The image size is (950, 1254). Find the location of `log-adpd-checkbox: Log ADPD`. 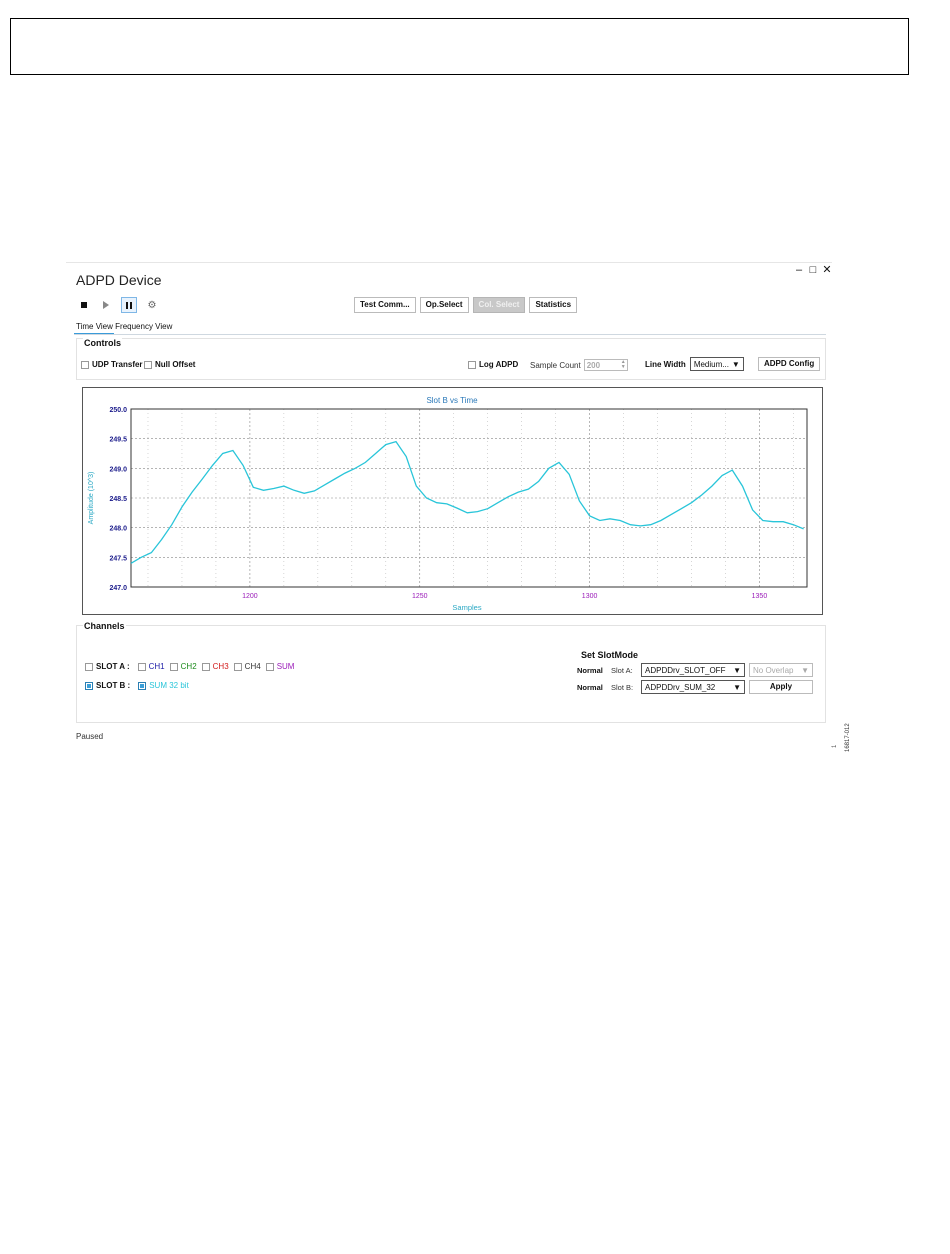

log-adpd-checkbox: Log ADPD is located at coordinates (493, 364).